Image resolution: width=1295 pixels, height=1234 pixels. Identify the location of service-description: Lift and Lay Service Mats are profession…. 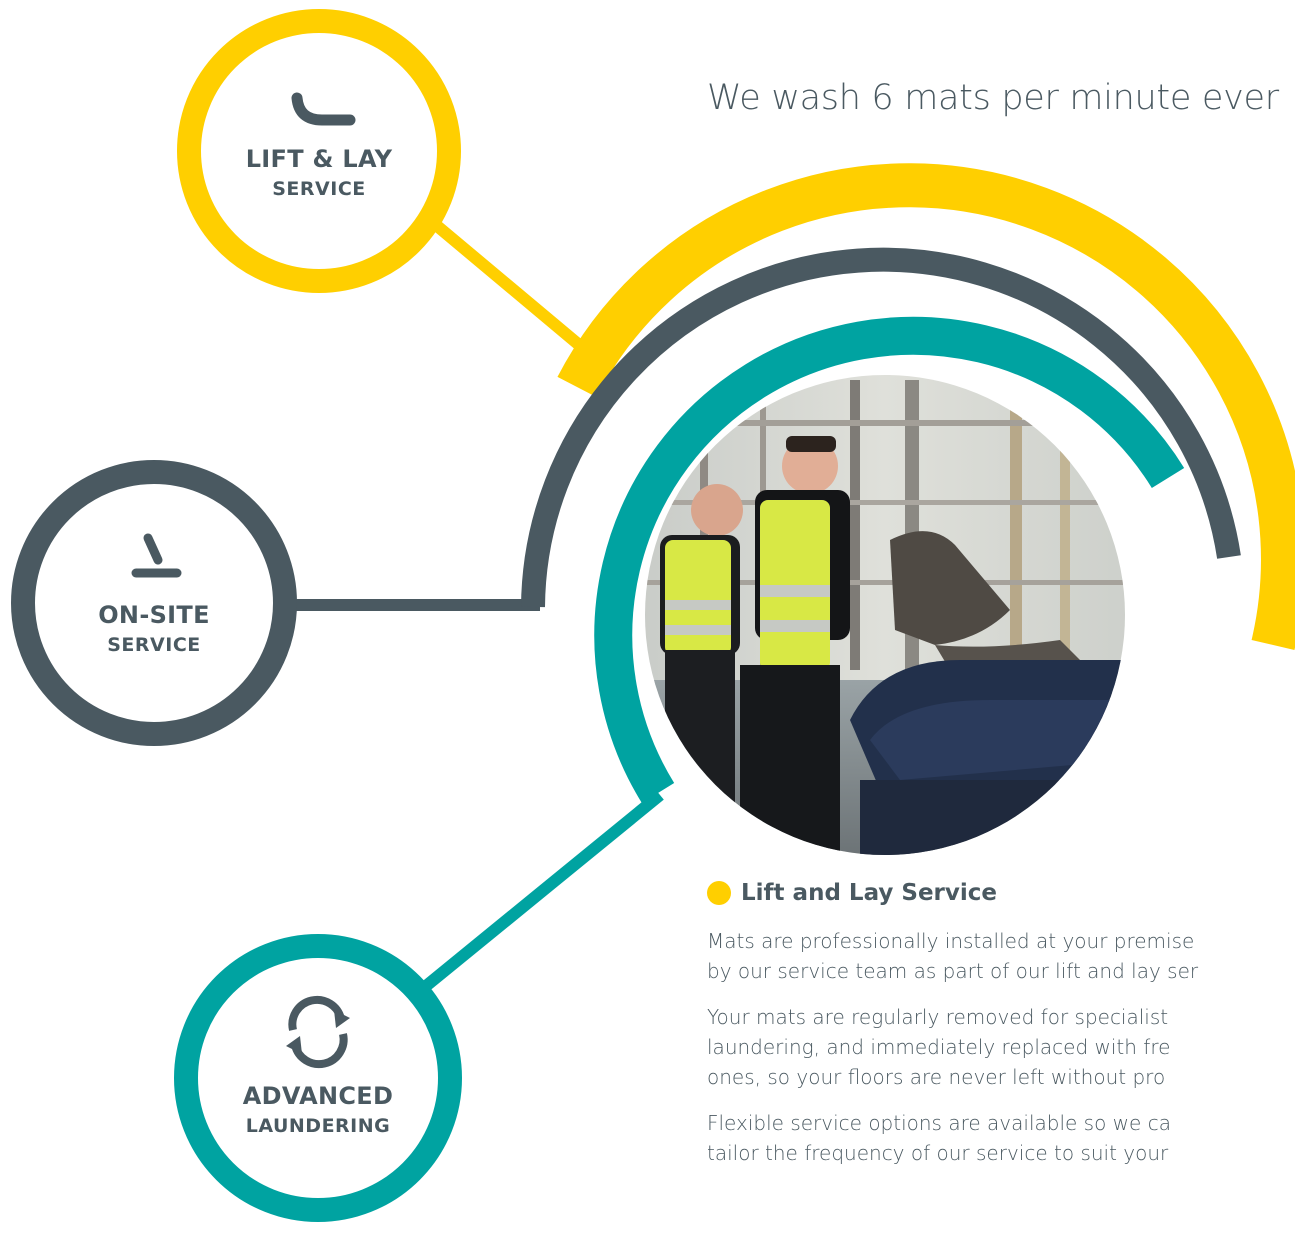
(1001, 1032).